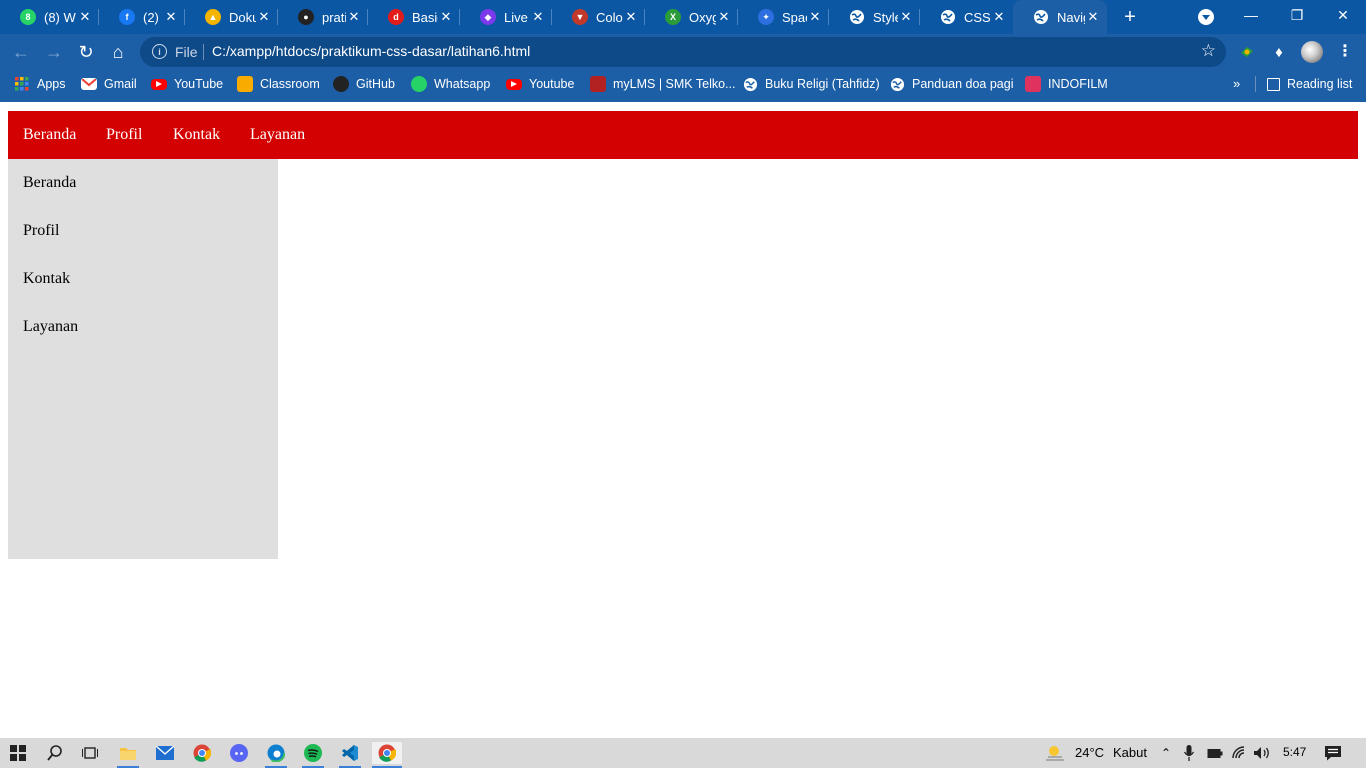  Describe the element at coordinates (1312, 52) in the screenshot. I see `profile-avatar` at that location.